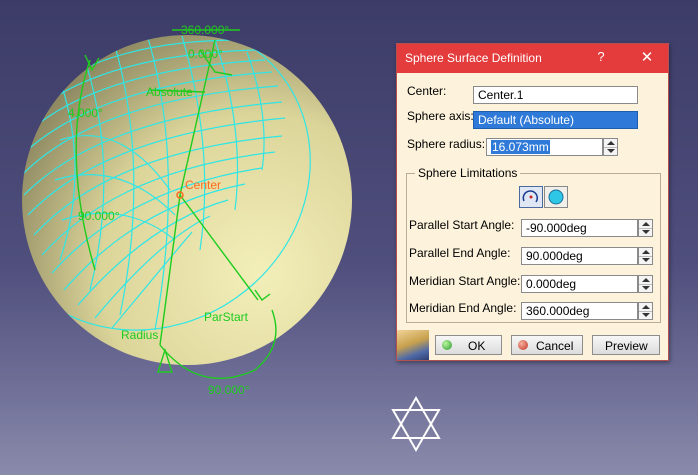  What do you see at coordinates (416, 424) in the screenshot?
I see `compass-icon` at bounding box center [416, 424].